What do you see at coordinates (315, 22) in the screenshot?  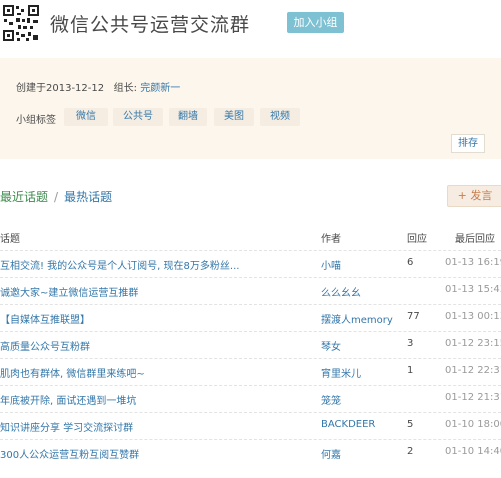 I see `join-group-button: 加入小组` at bounding box center [315, 22].